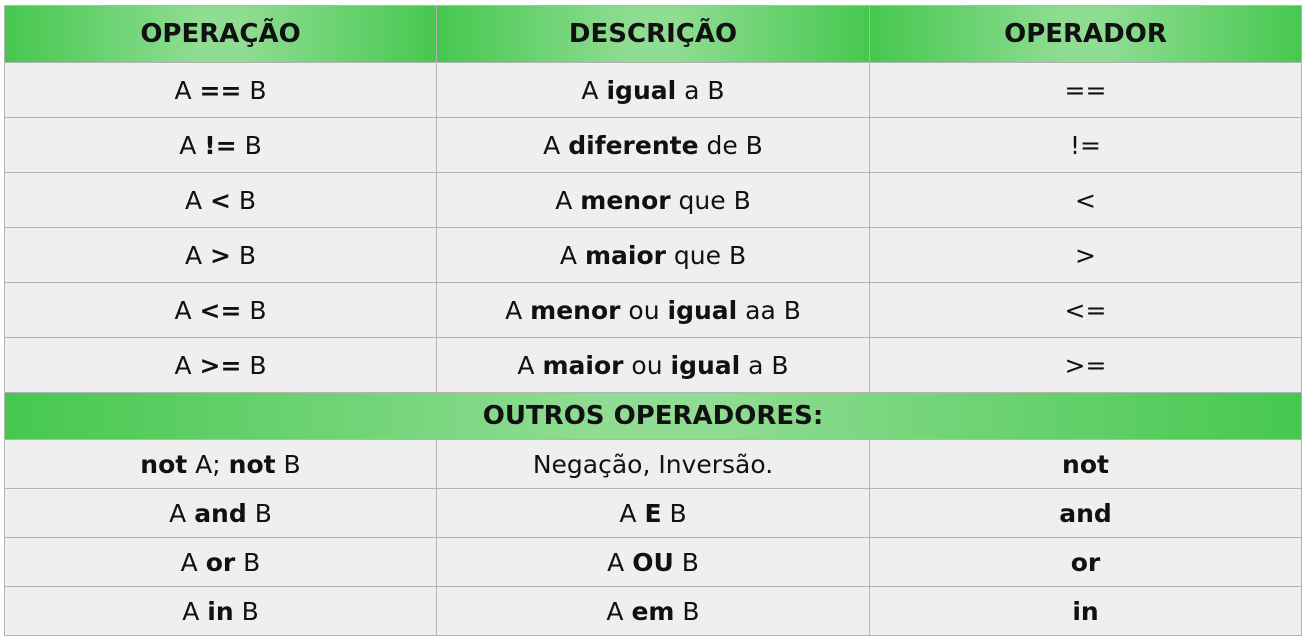 The image size is (1305, 636). I want to click on bold-text: OU, so click(653, 562).